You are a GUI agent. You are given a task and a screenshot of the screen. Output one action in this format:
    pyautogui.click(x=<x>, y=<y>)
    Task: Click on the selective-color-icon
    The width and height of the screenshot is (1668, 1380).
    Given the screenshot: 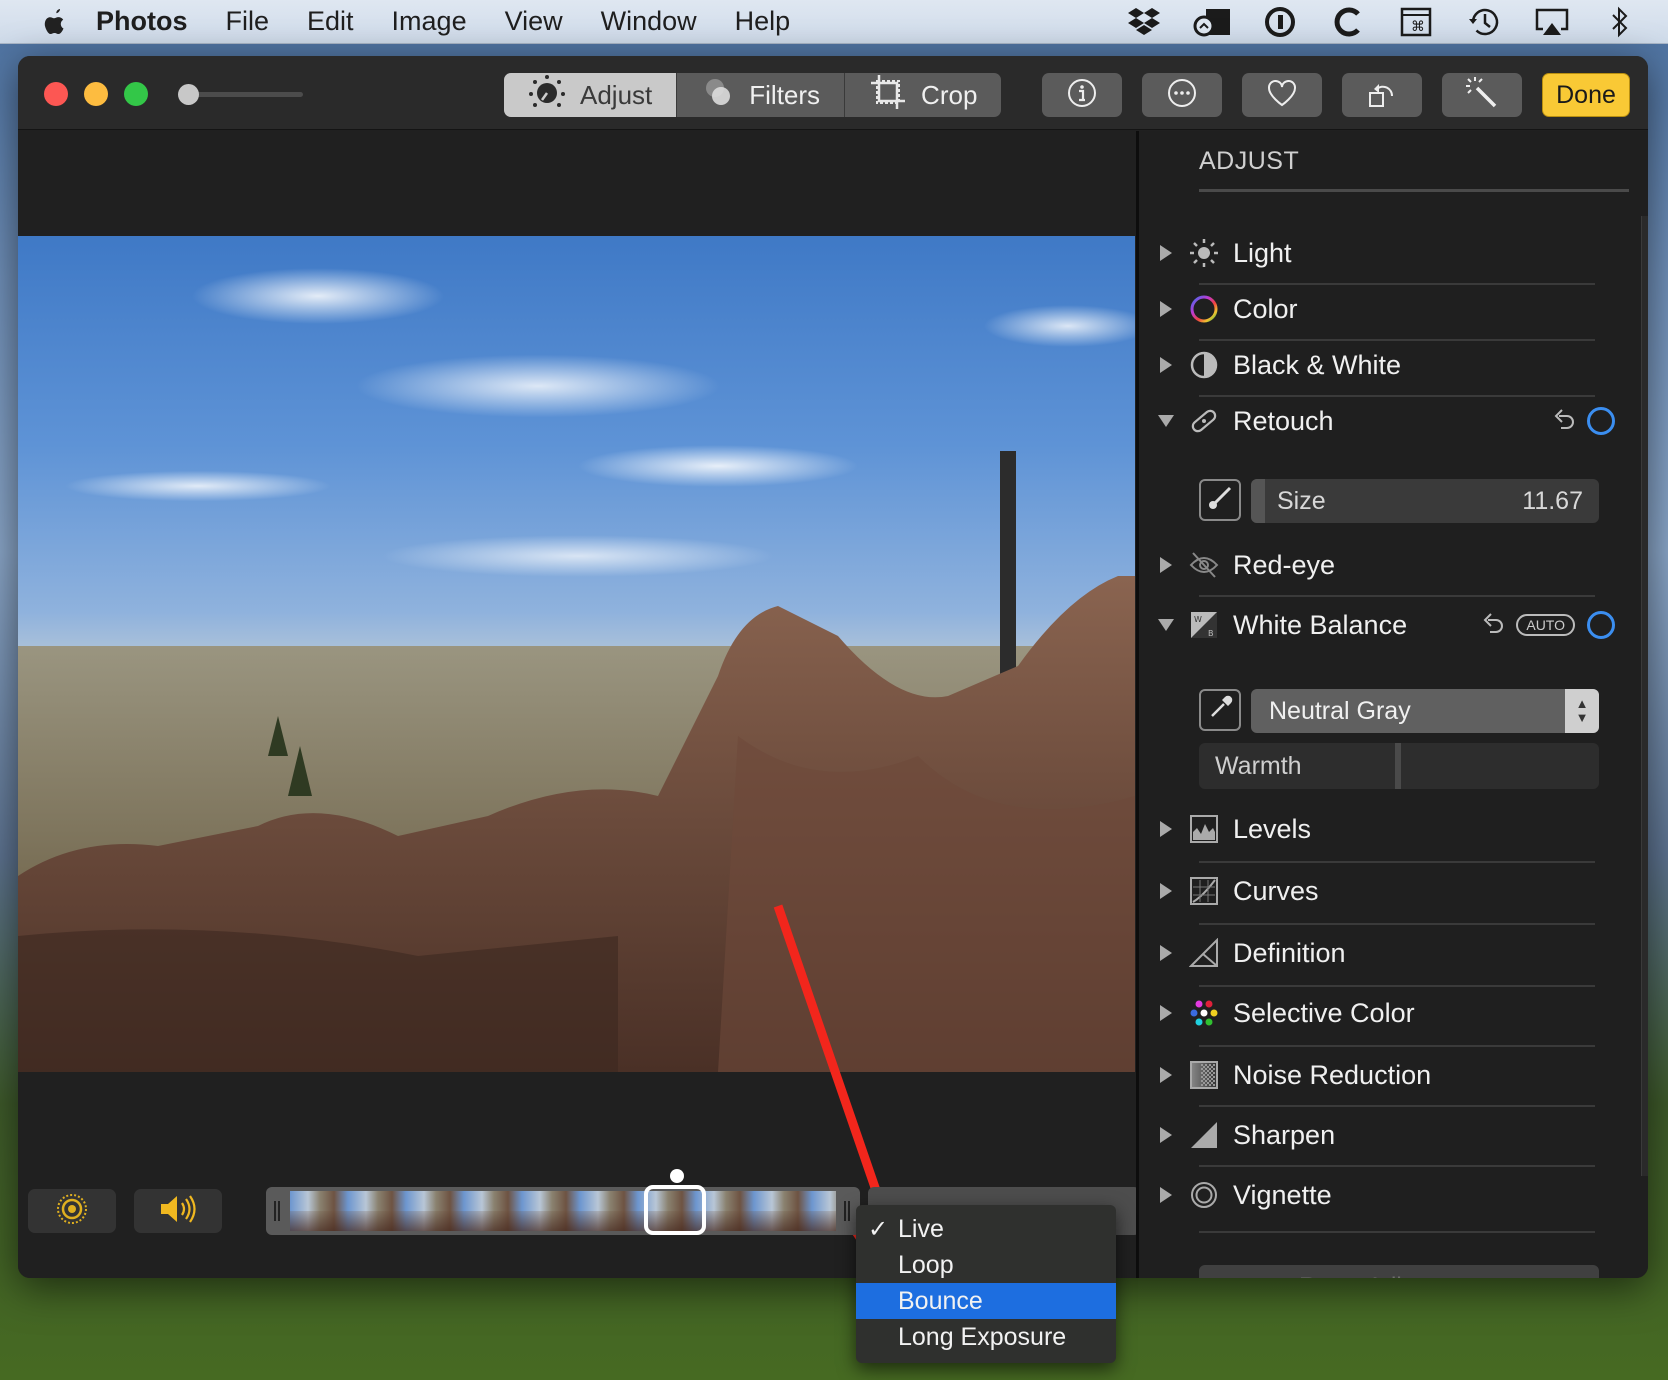 What is the action you would take?
    pyautogui.click(x=1204, y=1013)
    